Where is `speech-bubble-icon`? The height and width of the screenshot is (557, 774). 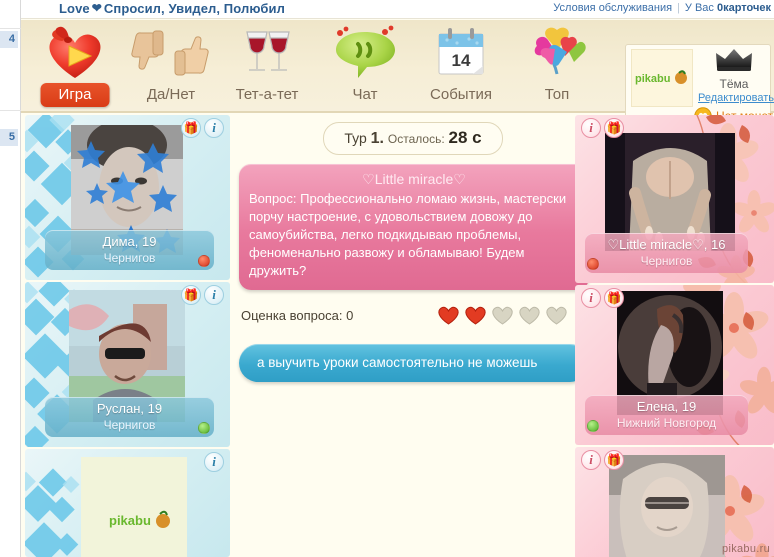
speech-bubble-icon is located at coordinates (365, 53).